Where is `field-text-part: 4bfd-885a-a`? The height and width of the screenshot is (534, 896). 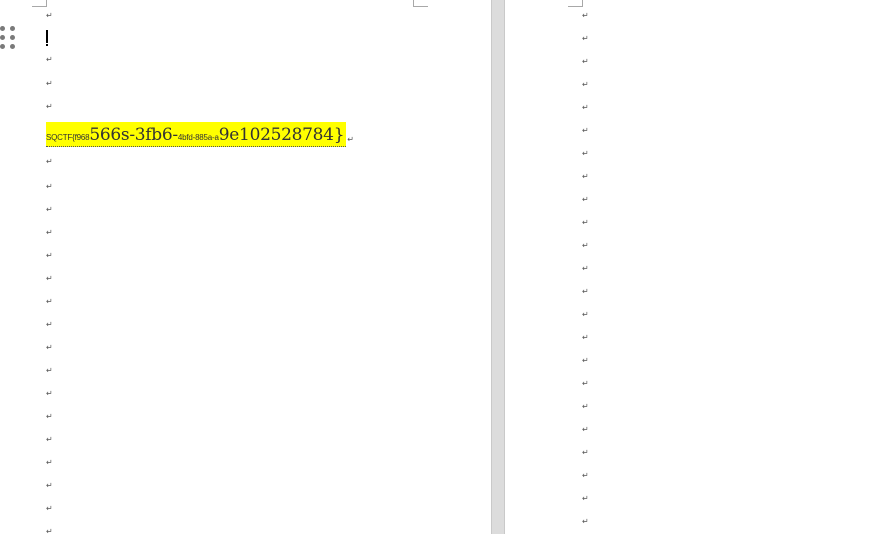 field-text-part: 4bfd-885a-a is located at coordinates (198, 137).